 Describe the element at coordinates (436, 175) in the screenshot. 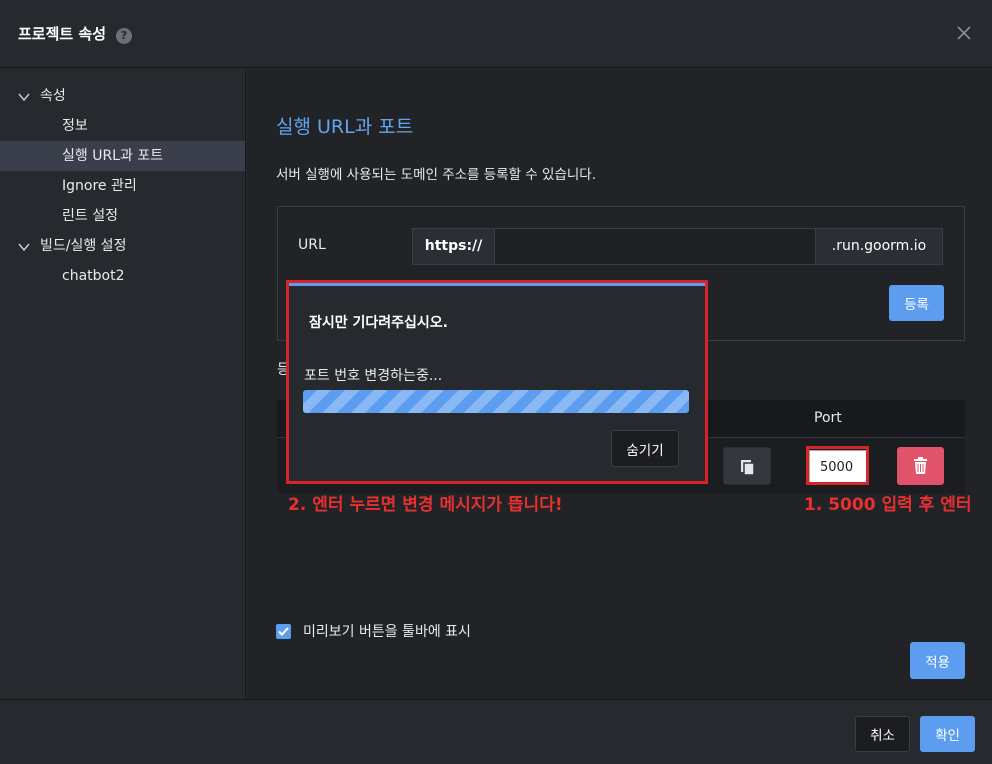

I see `section-description: 서버 실행에 사용되는 도메인 주소를 등록할 수 있습니다.` at that location.